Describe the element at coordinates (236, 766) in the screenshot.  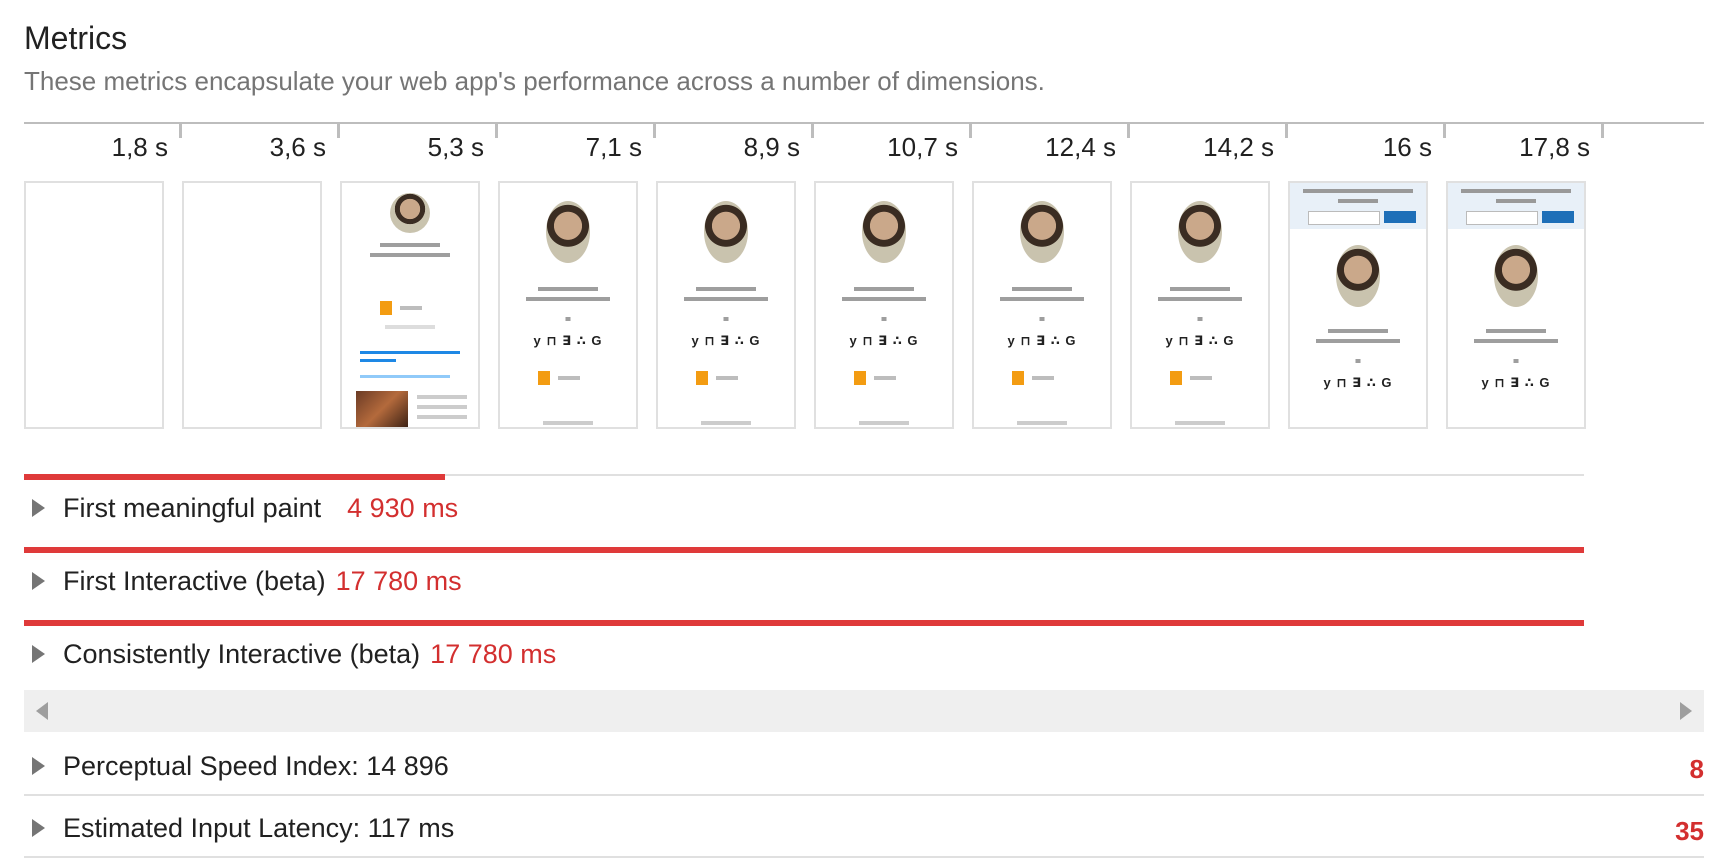
I see `audit-row: Perceptual Speed Index: 14 896` at that location.